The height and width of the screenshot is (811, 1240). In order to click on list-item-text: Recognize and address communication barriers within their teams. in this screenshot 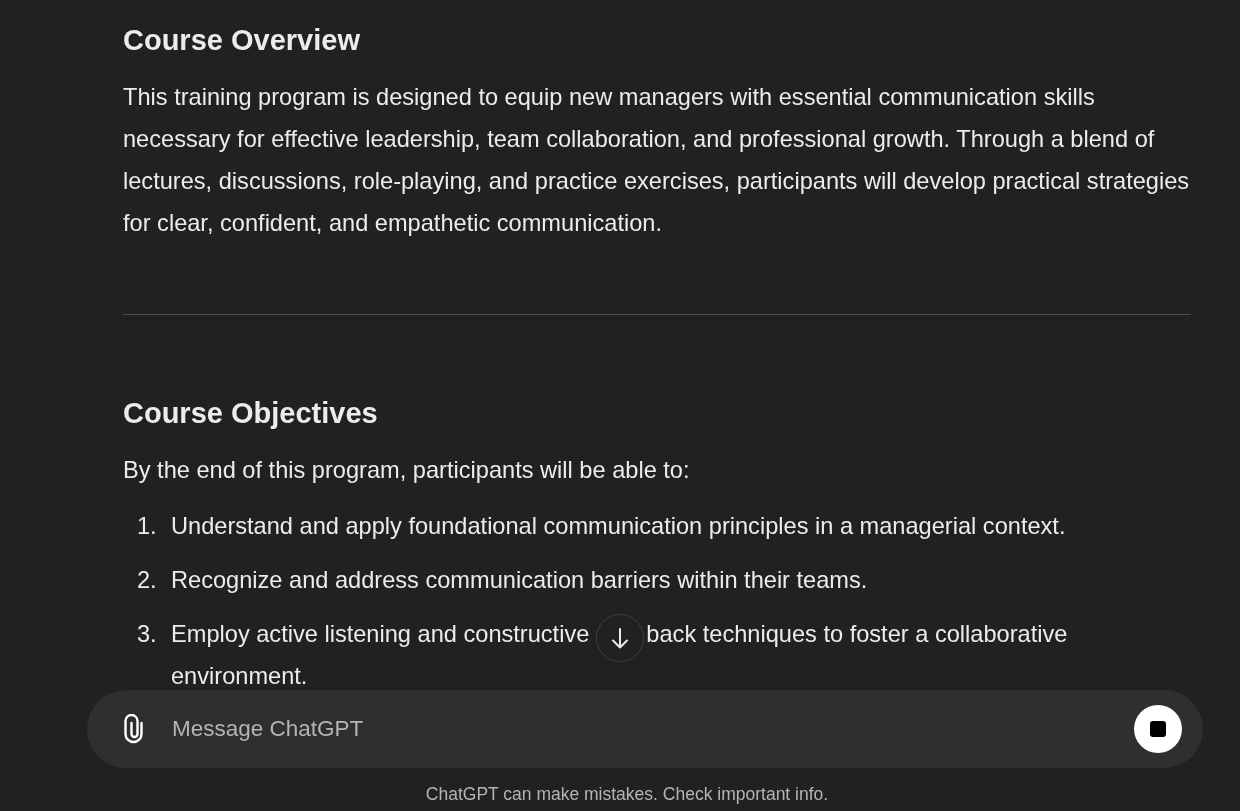, I will do `click(519, 580)`.